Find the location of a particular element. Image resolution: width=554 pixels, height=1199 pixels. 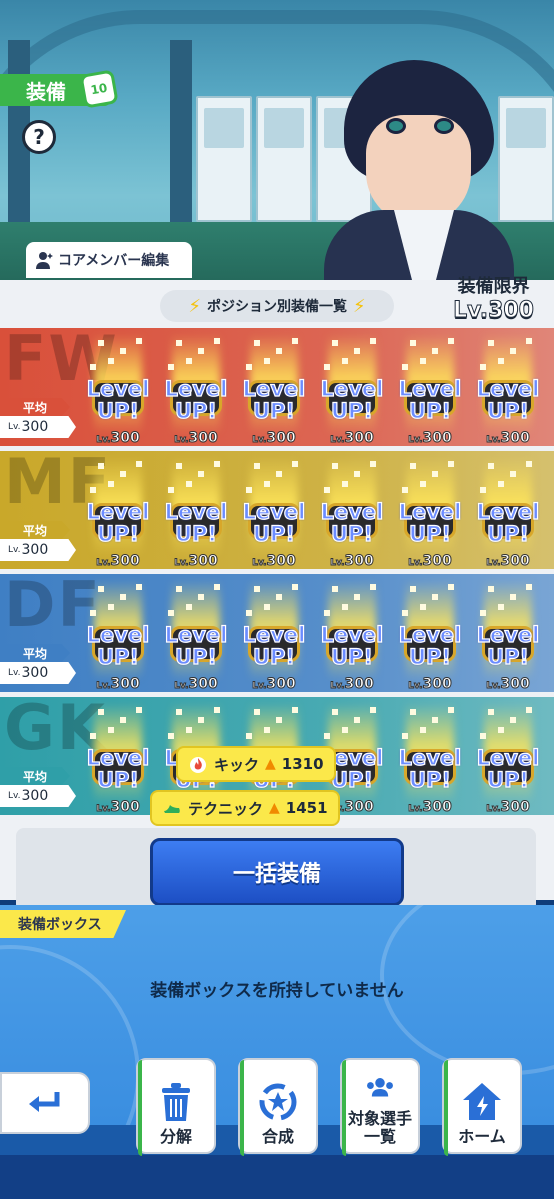

average-level: 平均 Lv. 300 is located at coordinates (38, 665).